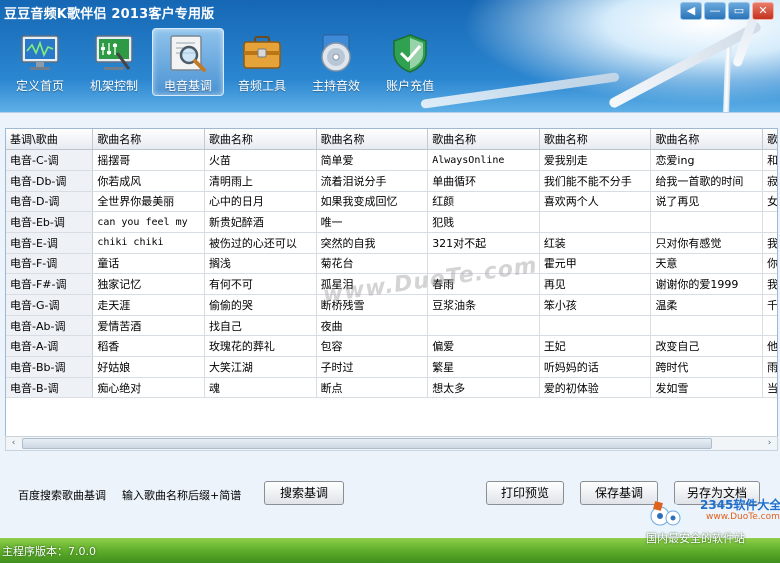 The height and width of the screenshot is (563, 780). Describe the element at coordinates (372, 326) in the screenshot. I see `song-cell: 夜曲` at that location.